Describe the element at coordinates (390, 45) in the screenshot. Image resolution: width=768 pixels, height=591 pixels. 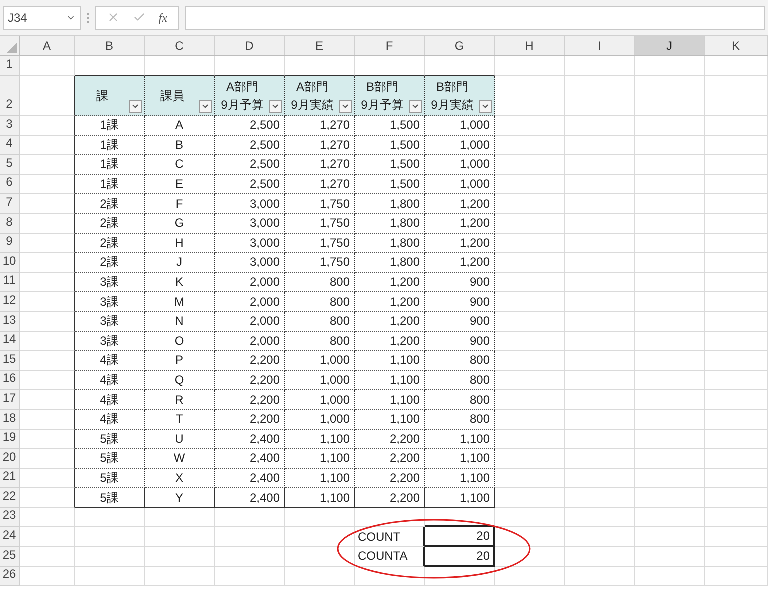
I see `column-header: F` at that location.